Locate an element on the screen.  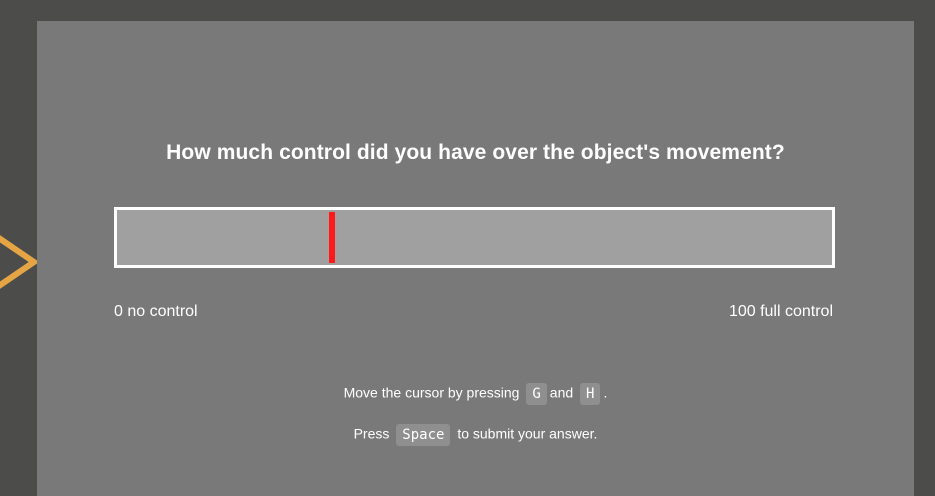
scale-max-label: 100 full control is located at coordinates (780, 311).